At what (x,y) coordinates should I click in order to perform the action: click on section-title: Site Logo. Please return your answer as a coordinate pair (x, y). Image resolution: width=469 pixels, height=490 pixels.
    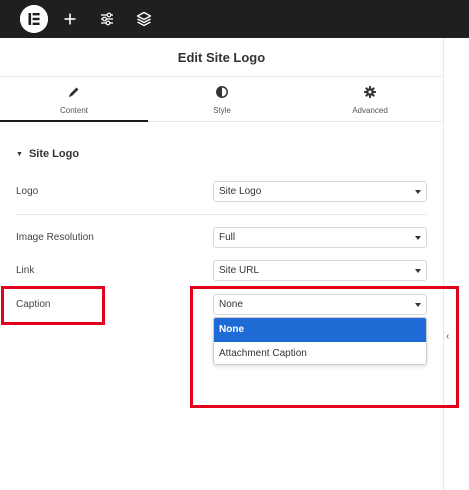
    Looking at the image, I should click on (54, 154).